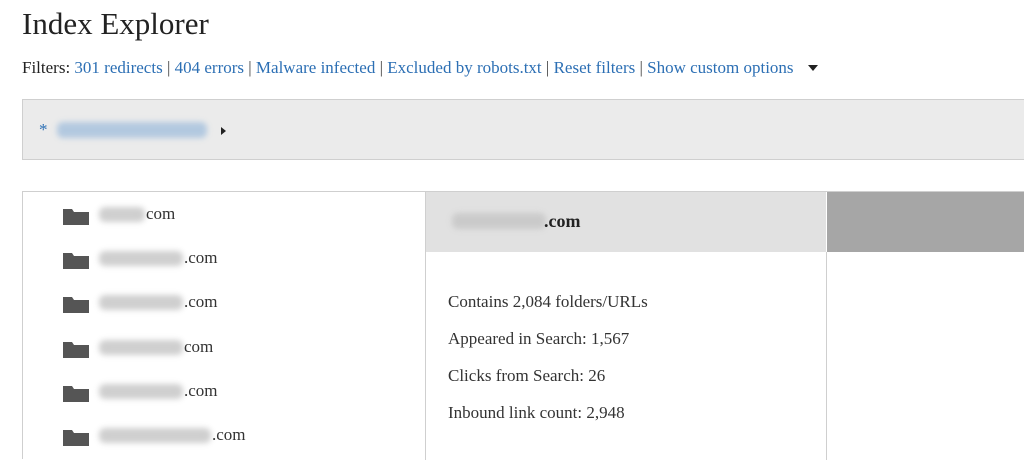 The width and height of the screenshot is (1024, 460). I want to click on filters-label: Filters:, so click(46, 67).